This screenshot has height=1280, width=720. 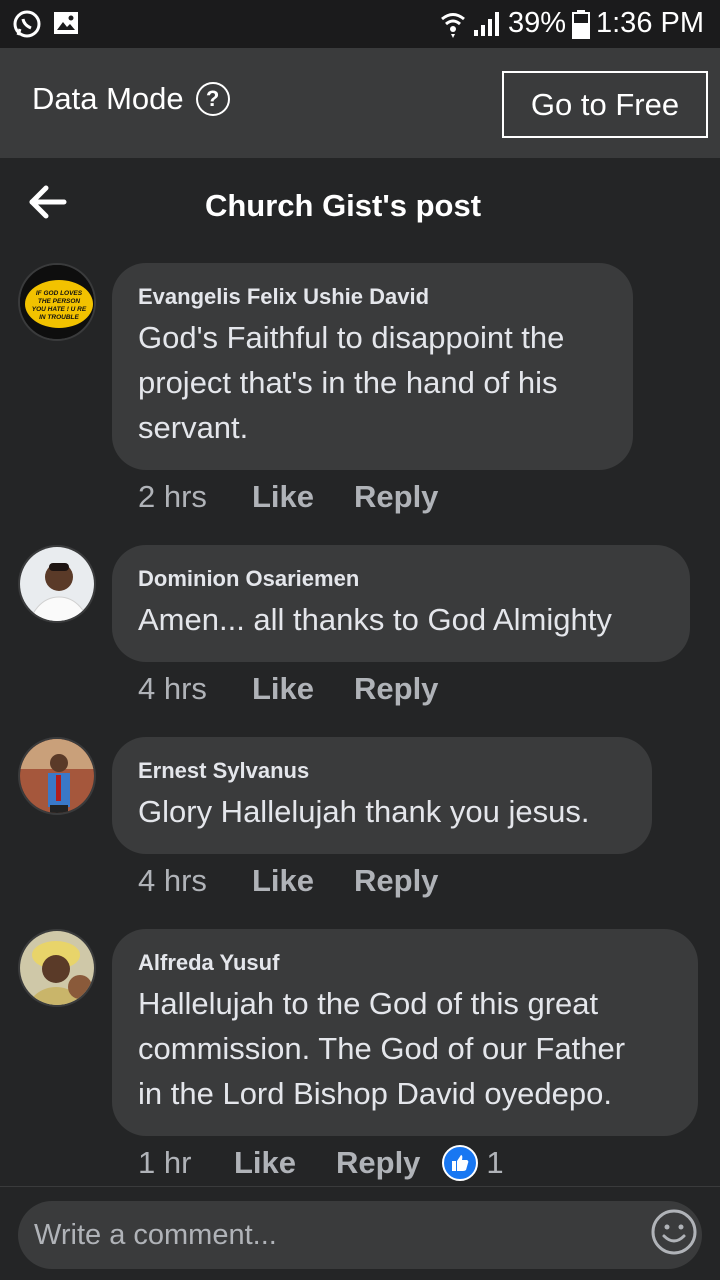 I want to click on system-status: 39% 1:36 PM, so click(x=572, y=23).